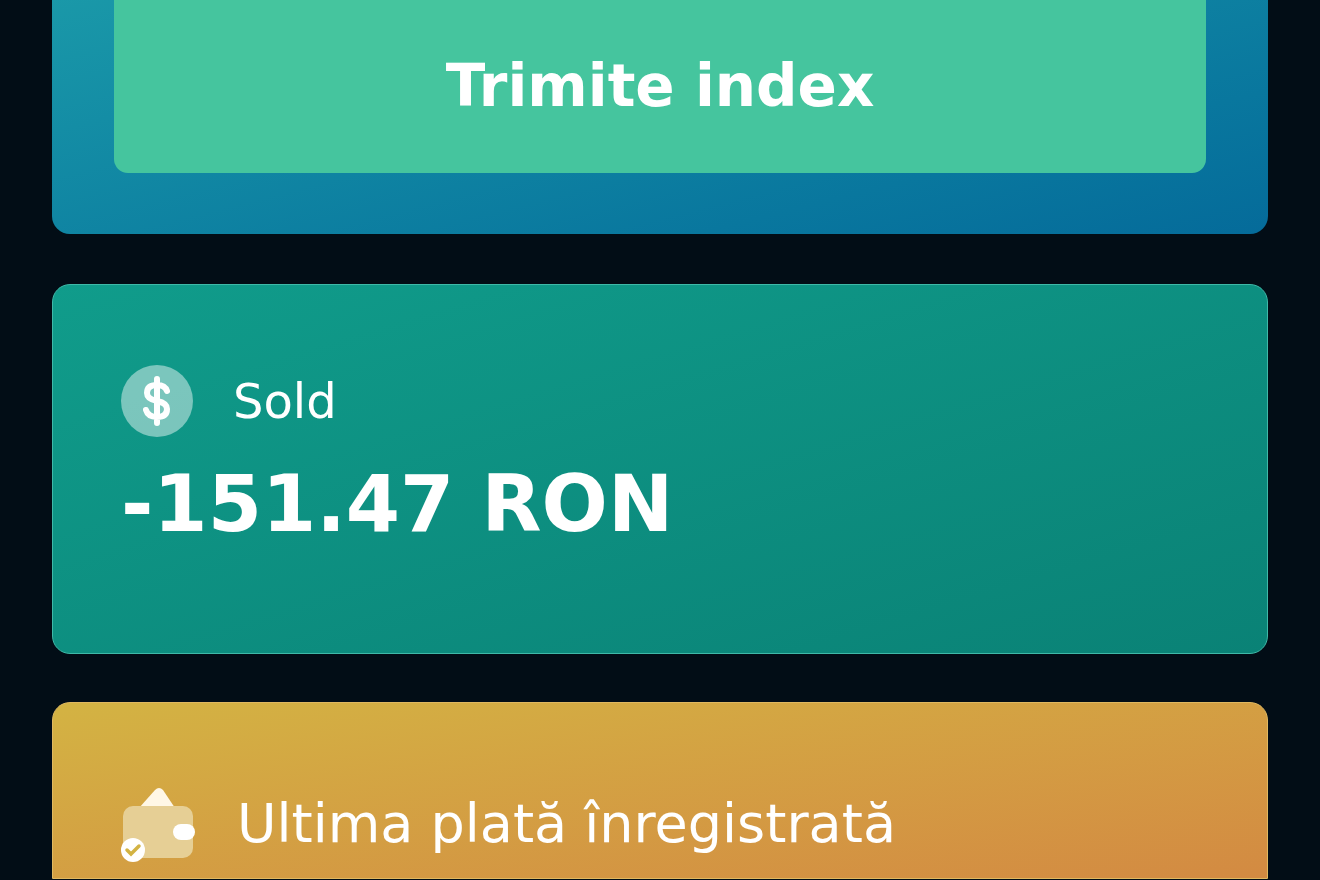 This screenshot has height=880, width=1320. I want to click on balance-amount: -151.47 RON, so click(398, 504).